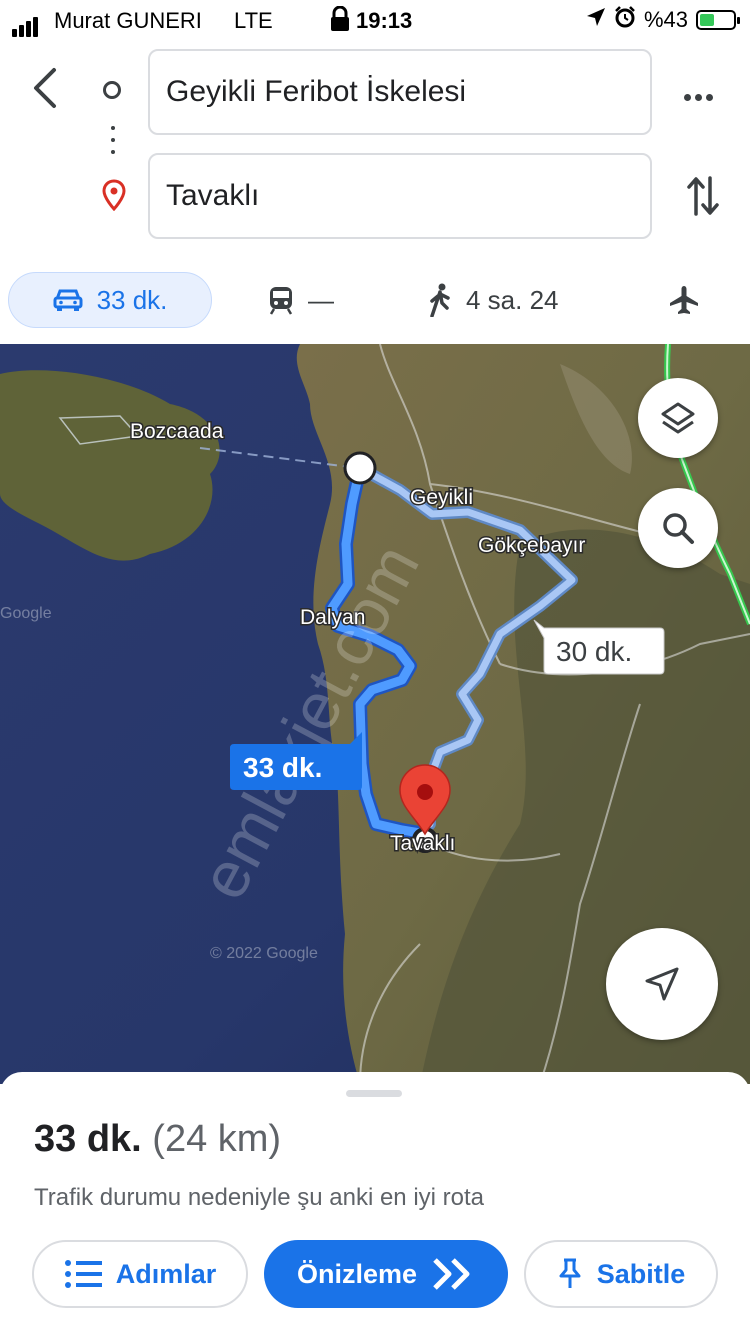  I want to click on search-map-button, so click(678, 528).